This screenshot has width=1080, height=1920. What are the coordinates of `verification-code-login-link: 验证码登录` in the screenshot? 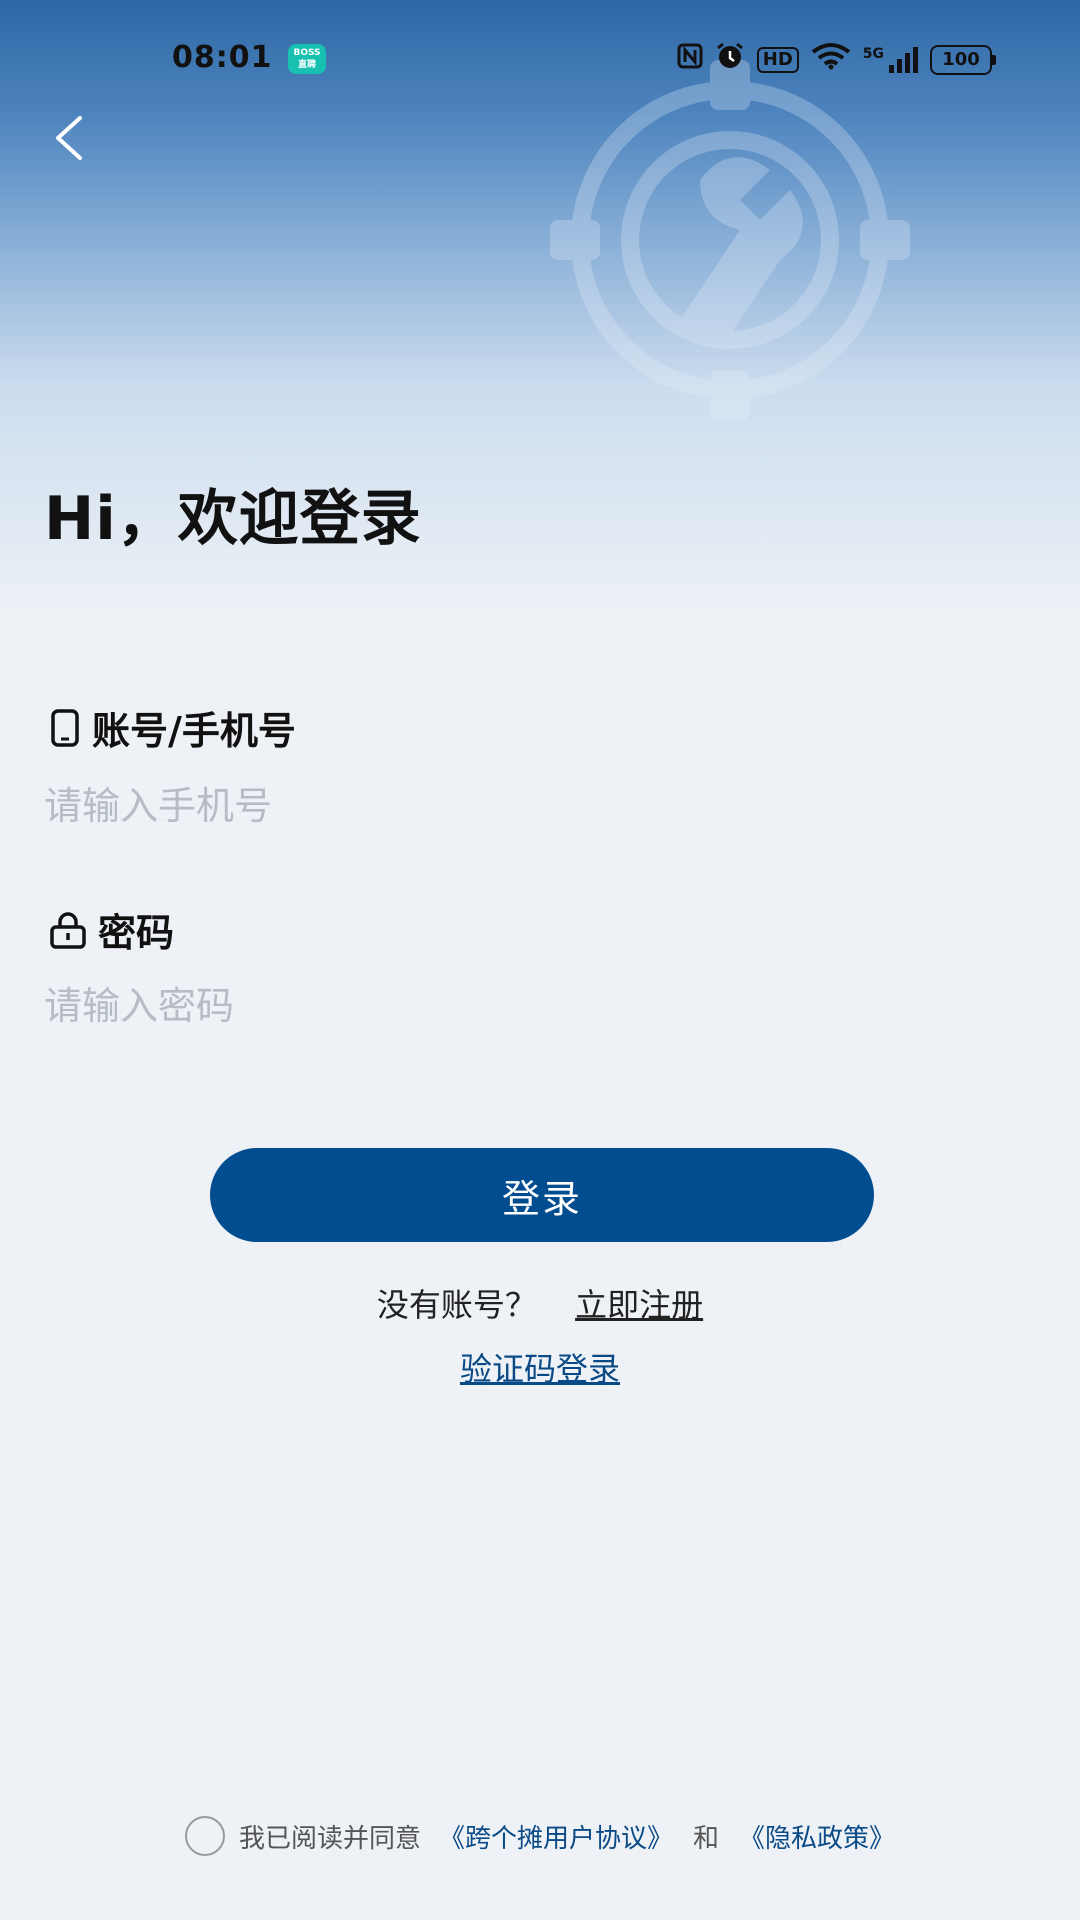 It's located at (540, 1369).